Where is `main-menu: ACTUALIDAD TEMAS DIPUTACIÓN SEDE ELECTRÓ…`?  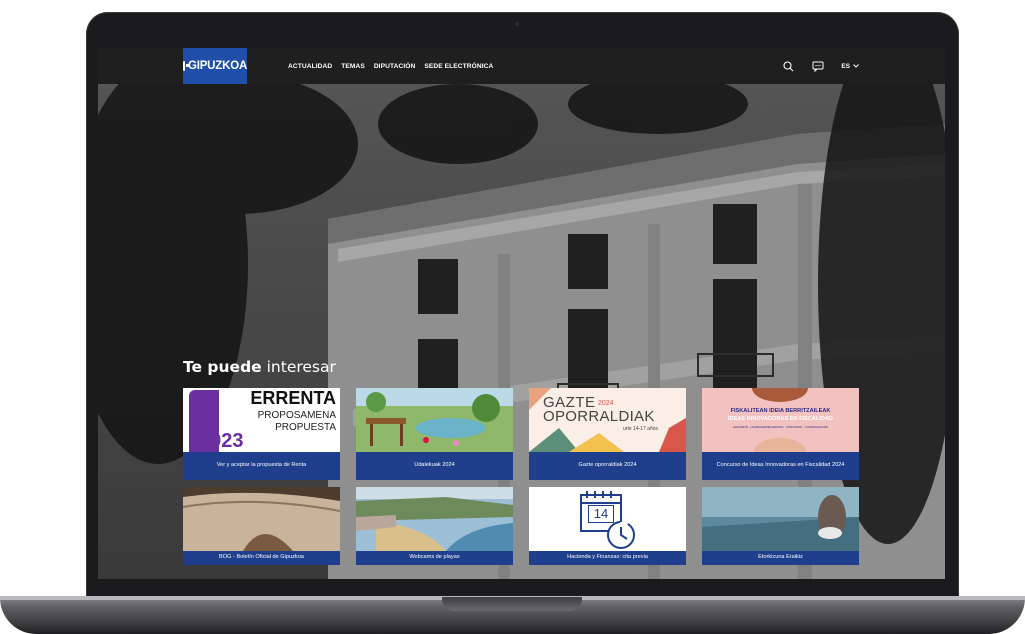 main-menu: ACTUALIDAD TEMAS DIPUTACIÓN SEDE ELECTRÓ… is located at coordinates (390, 66).